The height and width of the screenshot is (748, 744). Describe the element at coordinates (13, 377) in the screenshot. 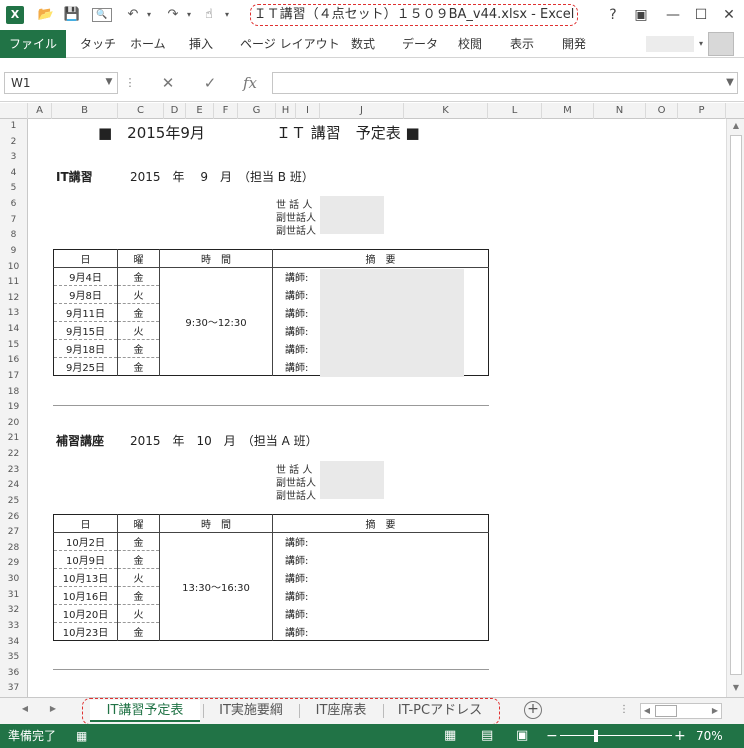

I see `row-header: 17` at that location.